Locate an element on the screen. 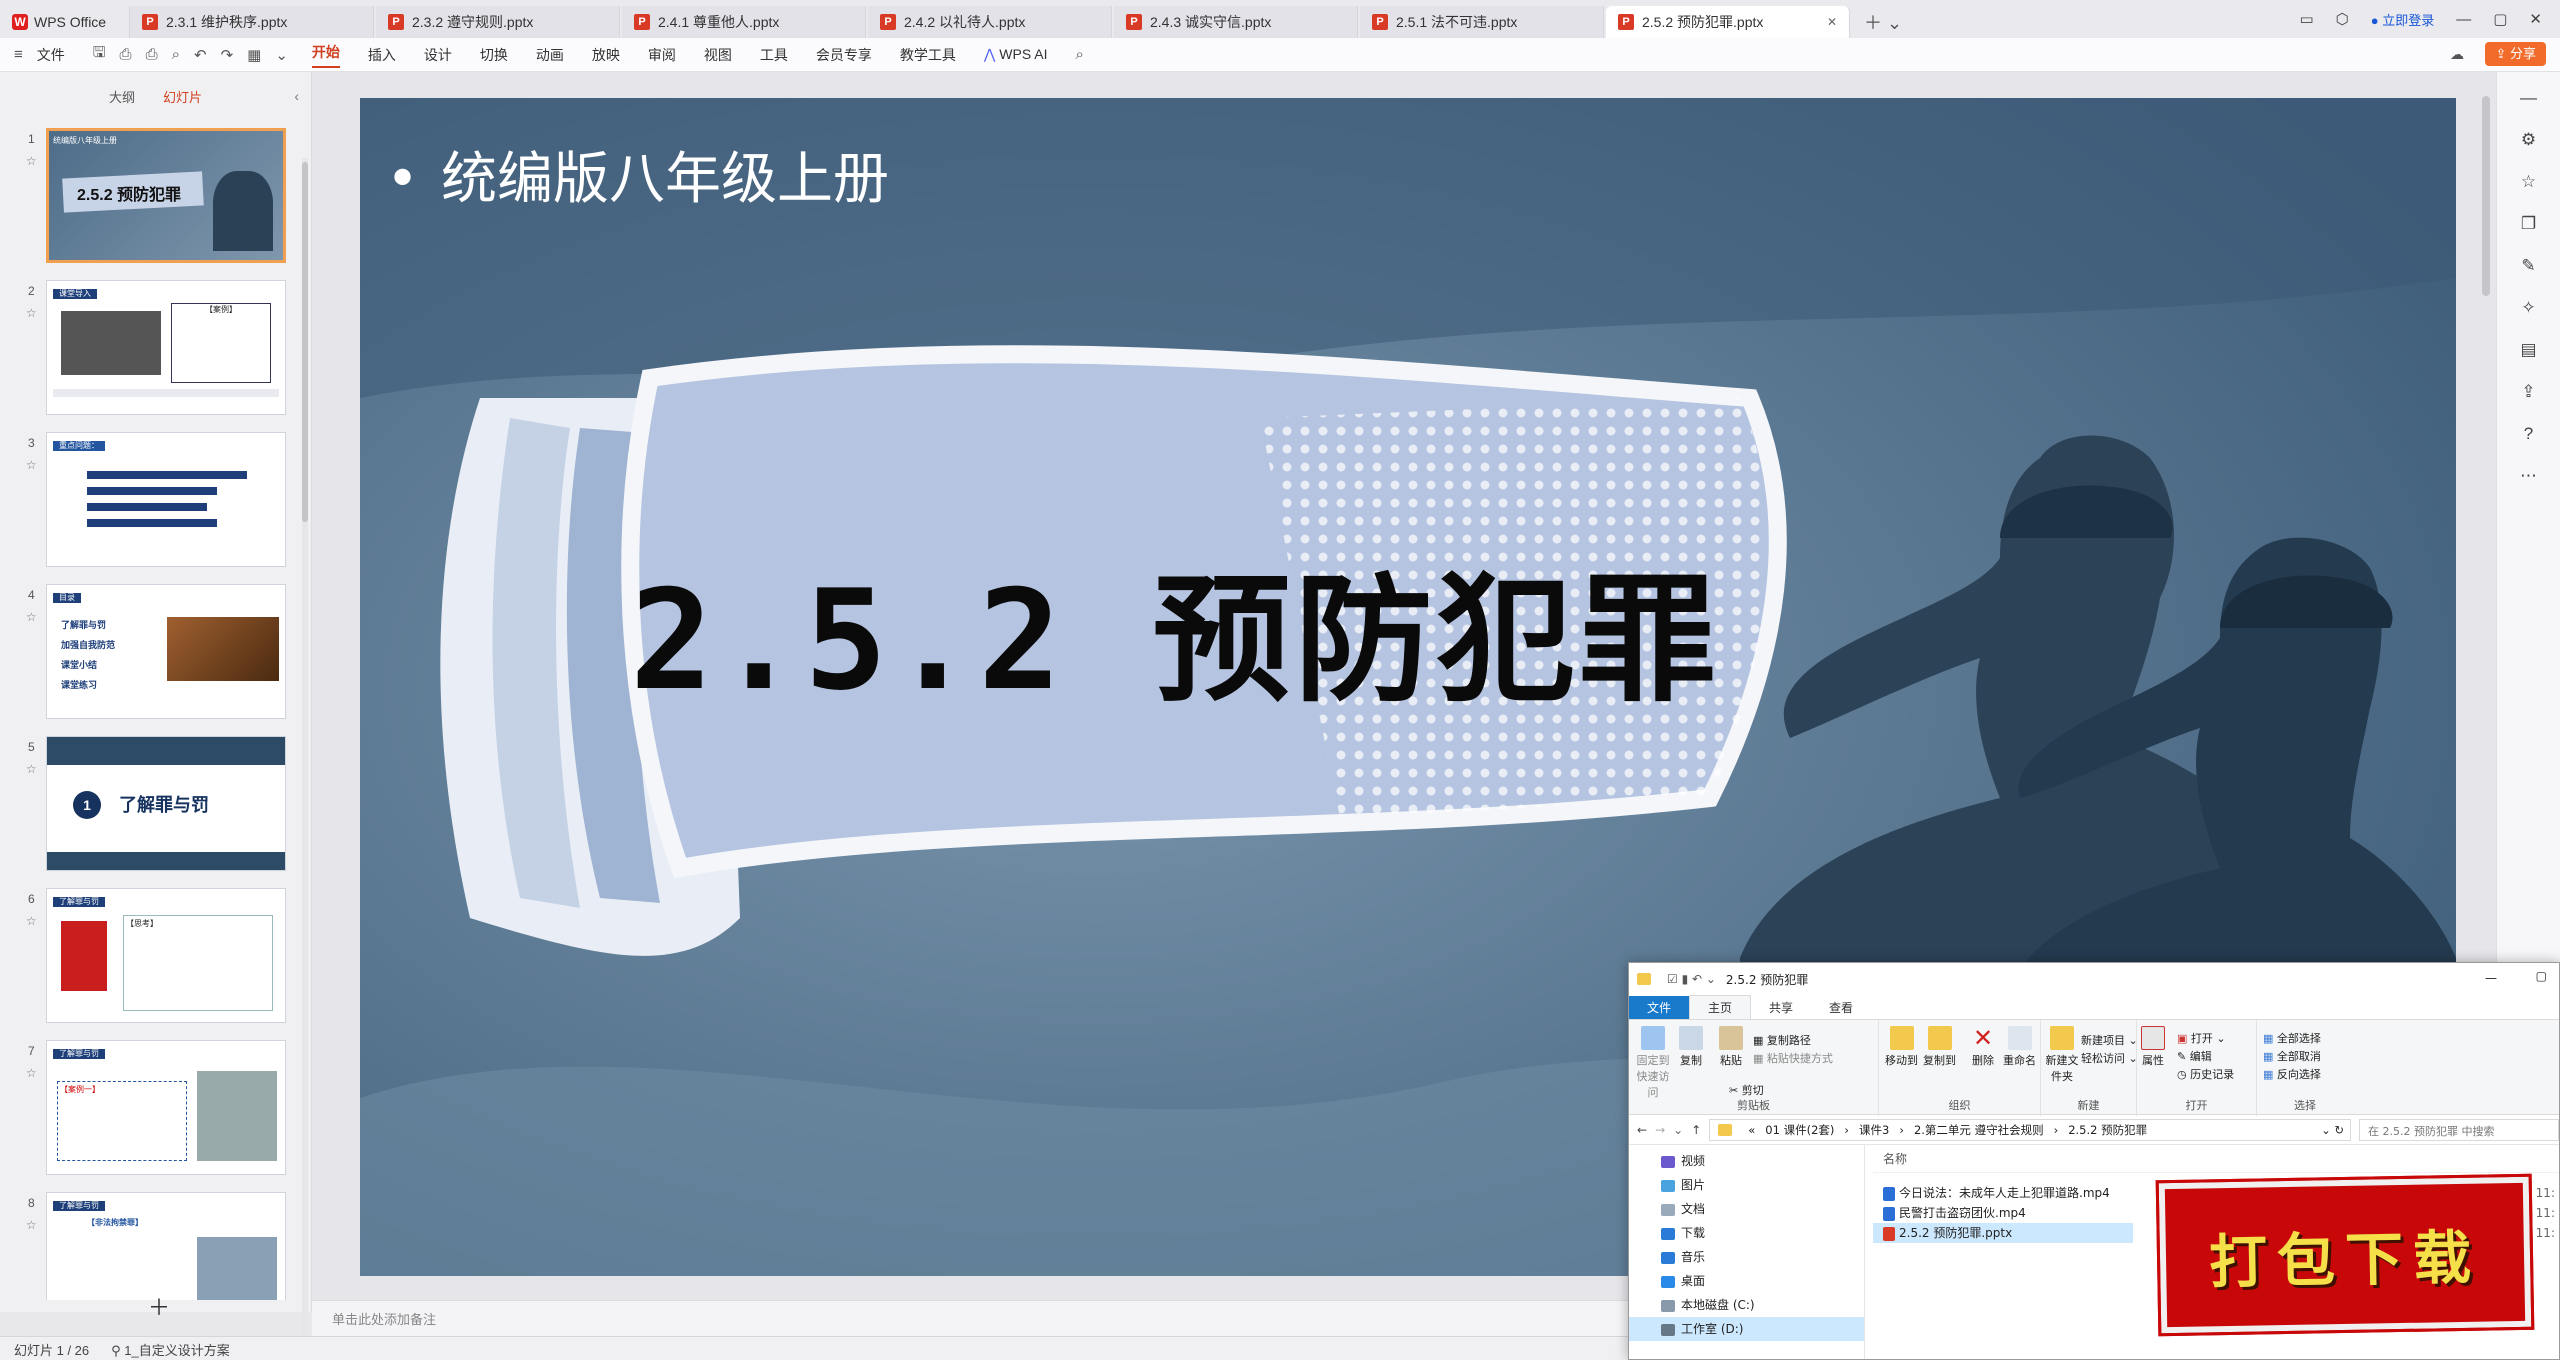 The height and width of the screenshot is (1360, 2560). nav-item-videos: 视频 is located at coordinates (1746, 1161).